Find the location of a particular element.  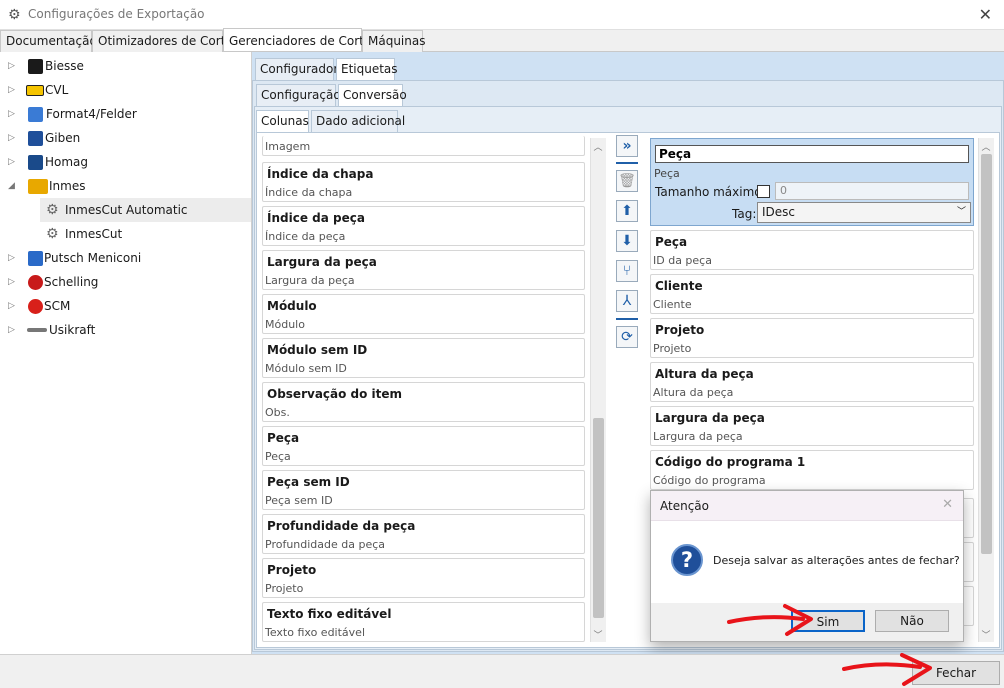

selected-column-card: Peça Tamanho máximo: 0 Tag: IDesc ﹀ is located at coordinates (812, 182).